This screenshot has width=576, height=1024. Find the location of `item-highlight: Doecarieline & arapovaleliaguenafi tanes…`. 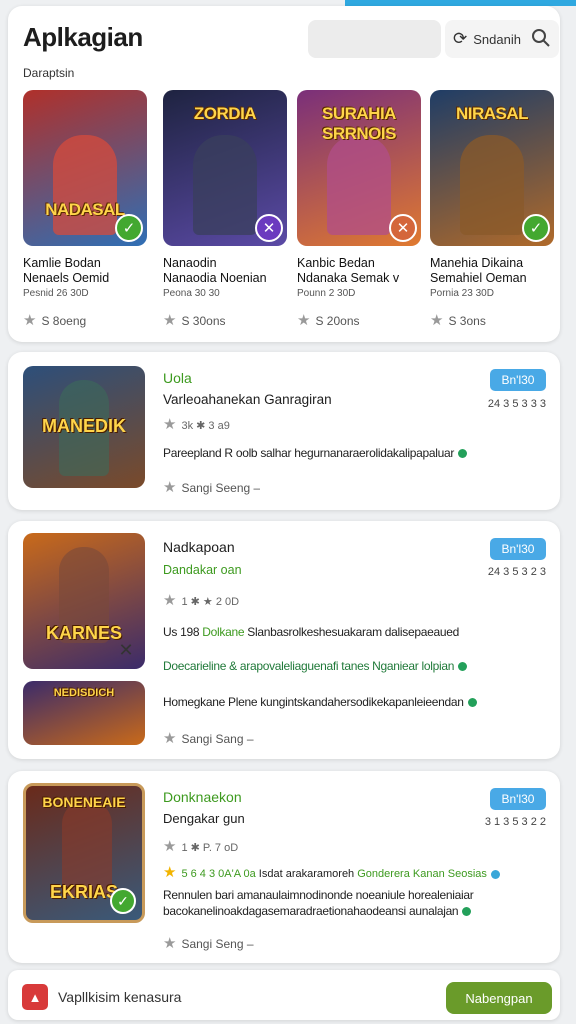

item-highlight: Doecarieline & arapovaleliaguenafi tanes… is located at coordinates (355, 666).